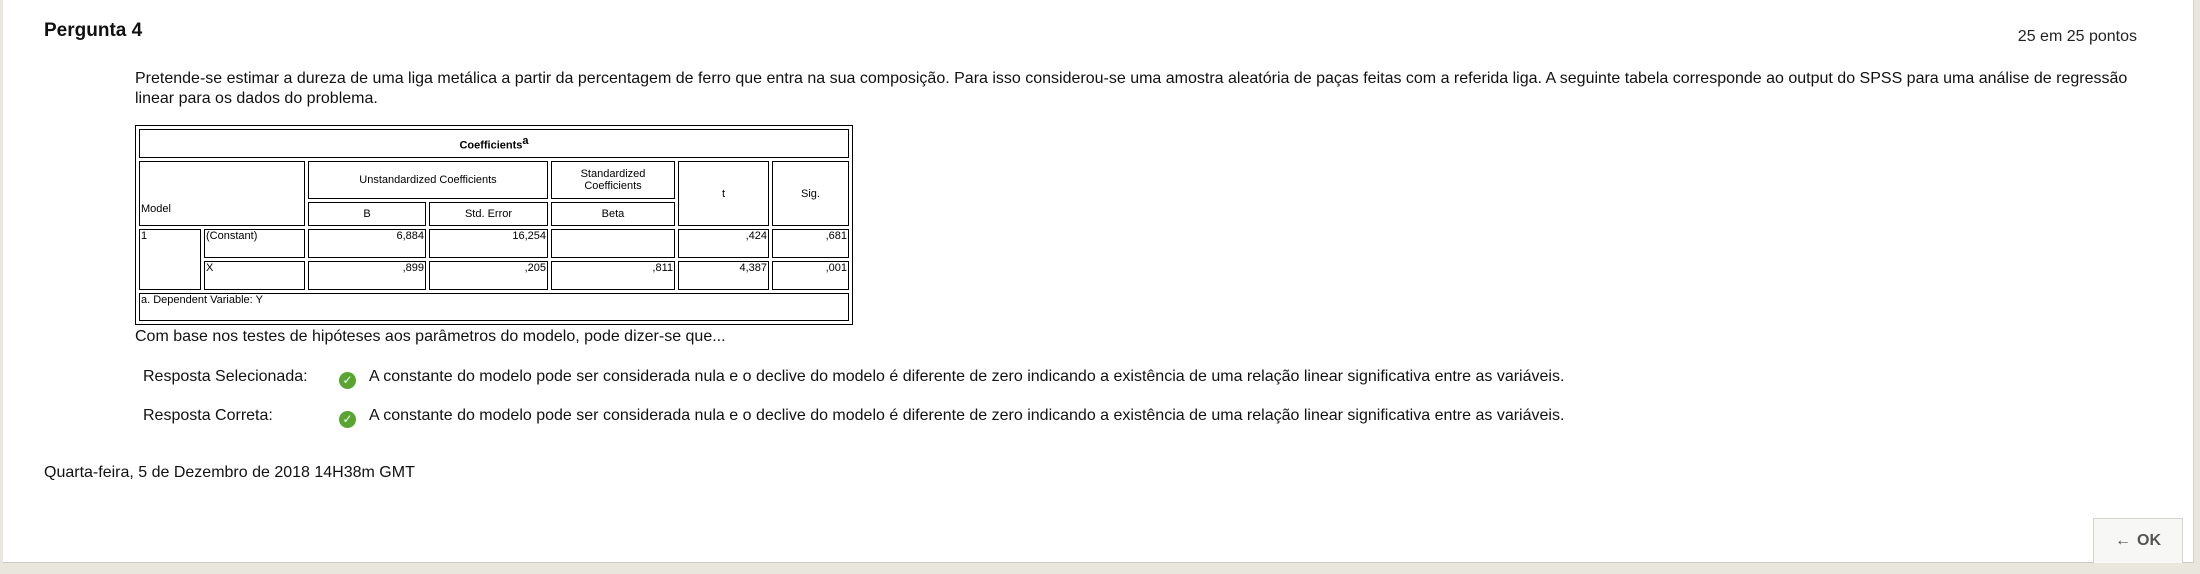  What do you see at coordinates (488, 214) in the screenshot?
I see `std-error-header: Std. Error` at bounding box center [488, 214].